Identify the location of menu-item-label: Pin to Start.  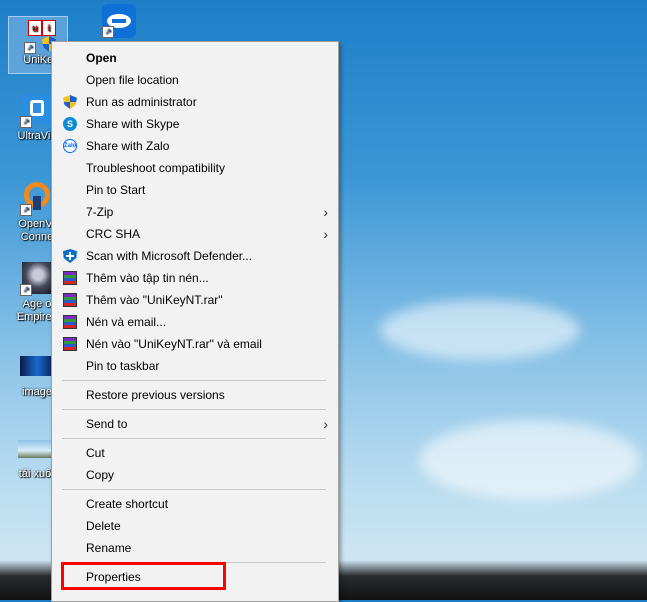
(116, 190).